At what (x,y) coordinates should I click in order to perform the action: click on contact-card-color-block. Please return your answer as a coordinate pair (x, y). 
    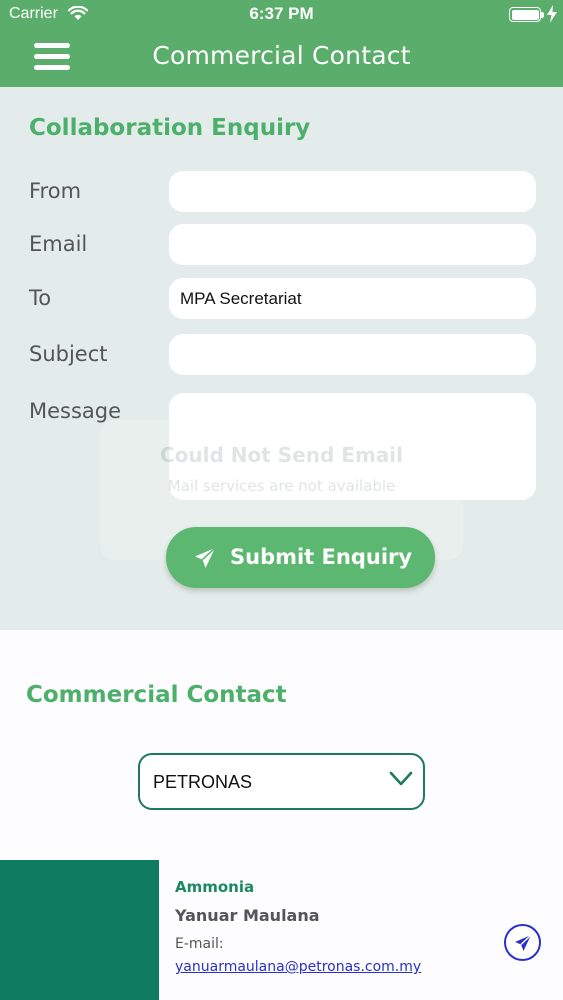
    Looking at the image, I should click on (79, 930).